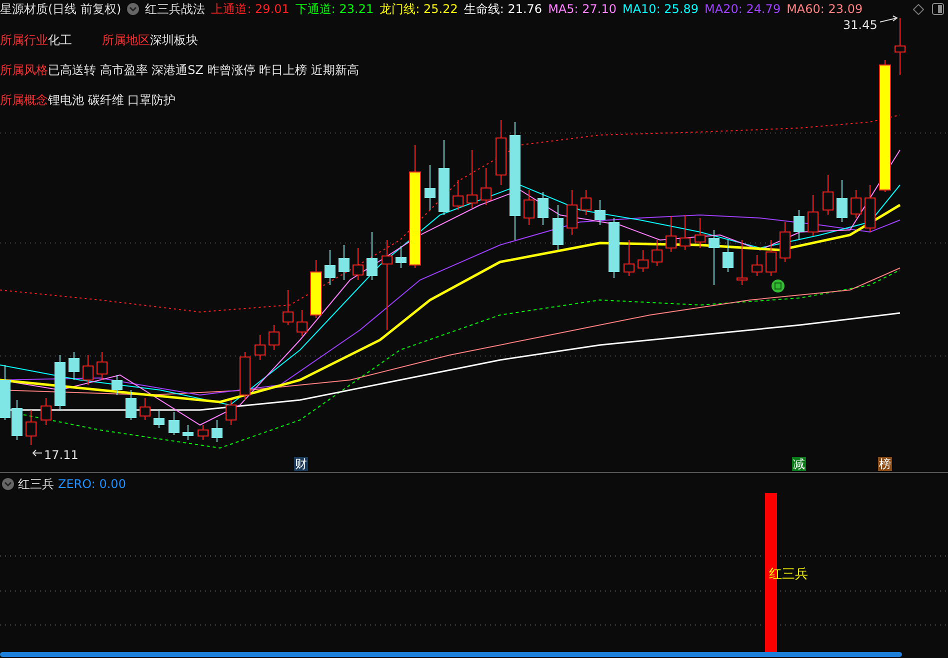  What do you see at coordinates (582, 9) in the screenshot?
I see `indicator-value: MA5: 27.10` at bounding box center [582, 9].